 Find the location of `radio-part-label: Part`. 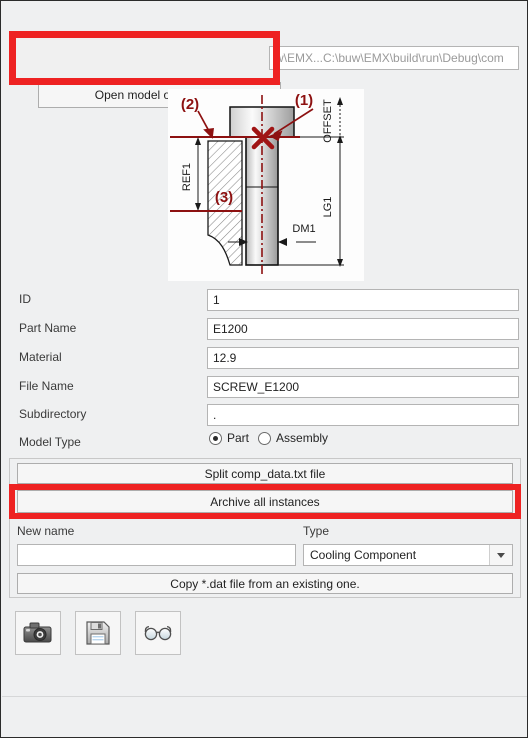

radio-part-label: Part is located at coordinates (238, 438).